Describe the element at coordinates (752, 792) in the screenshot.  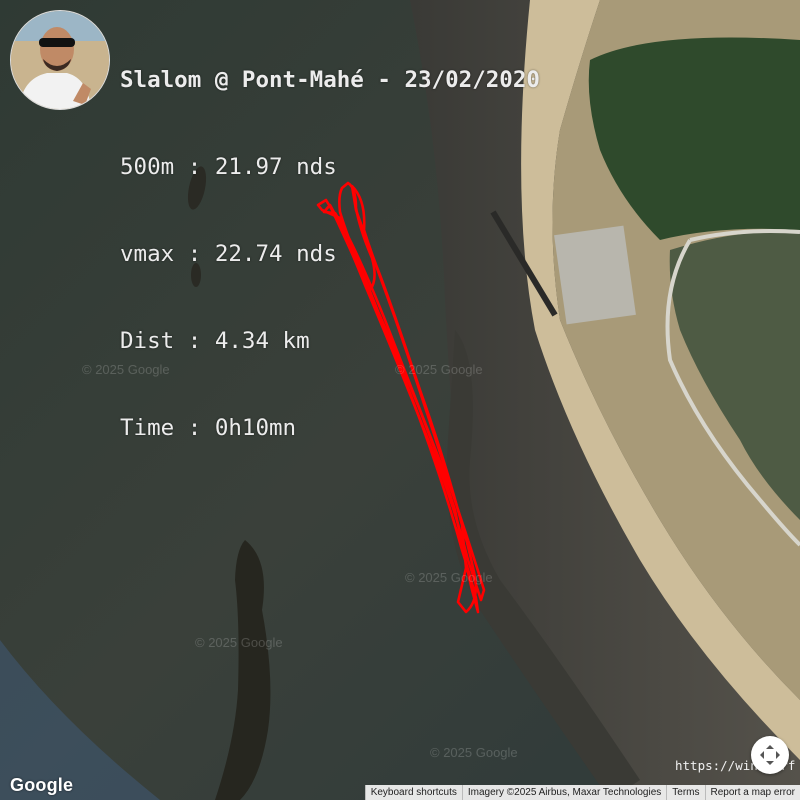
I see `report-error-link: Report a map error` at that location.